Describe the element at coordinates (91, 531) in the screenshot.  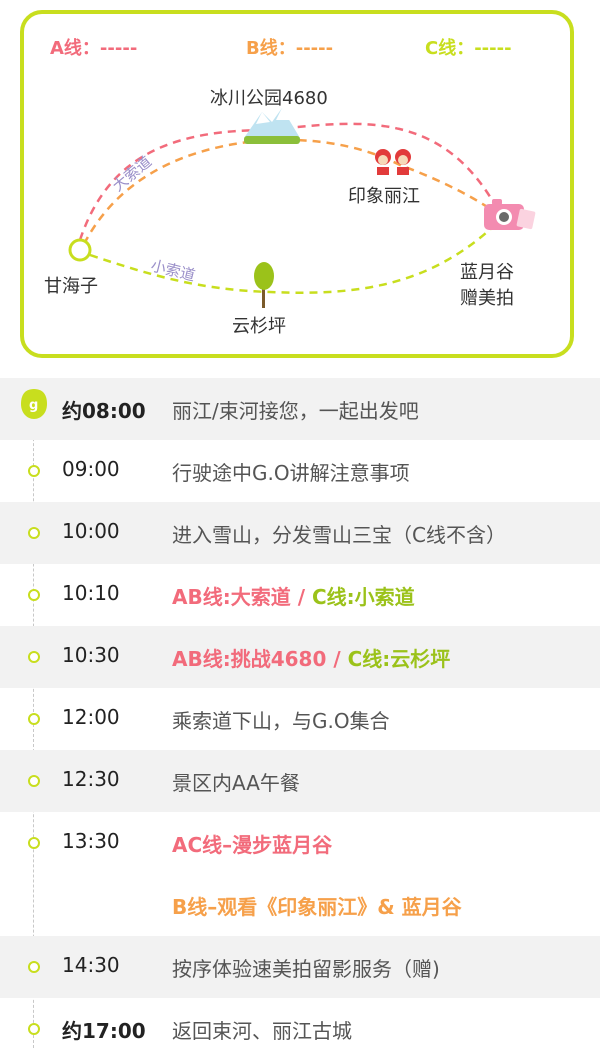
I see `time-label: 10:00` at that location.